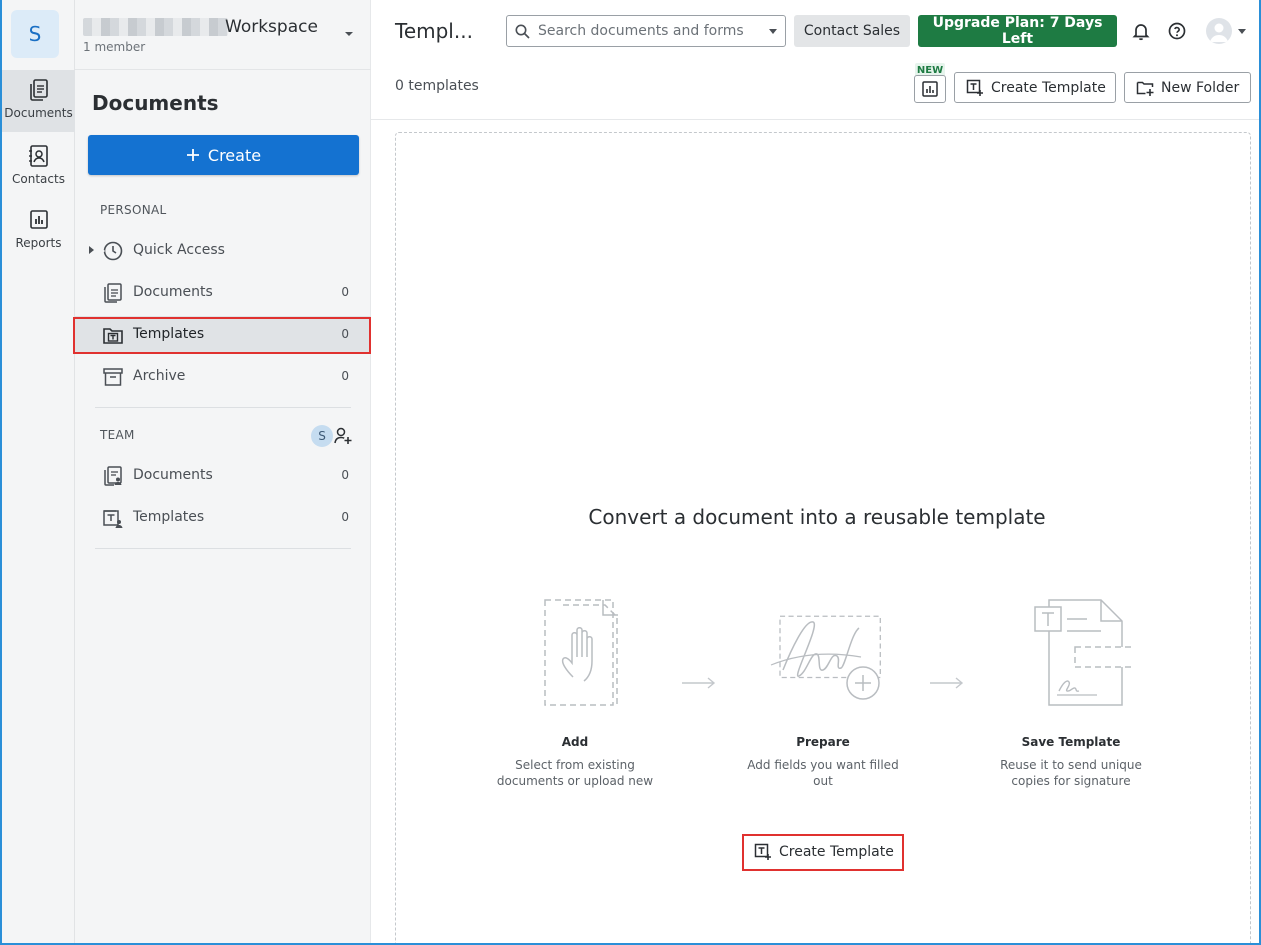 This screenshot has height=945, width=1261. I want to click on rail-item-documents: Documents, so click(38, 101).